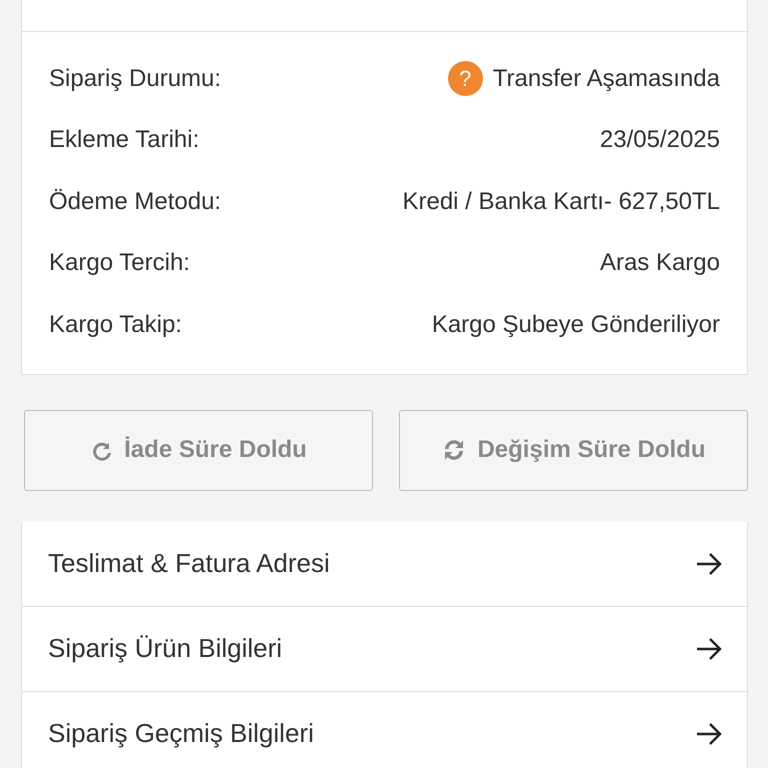 The image size is (768, 768). What do you see at coordinates (124, 140) in the screenshot?
I see `detail-label: Ekleme Tarihi:` at bounding box center [124, 140].